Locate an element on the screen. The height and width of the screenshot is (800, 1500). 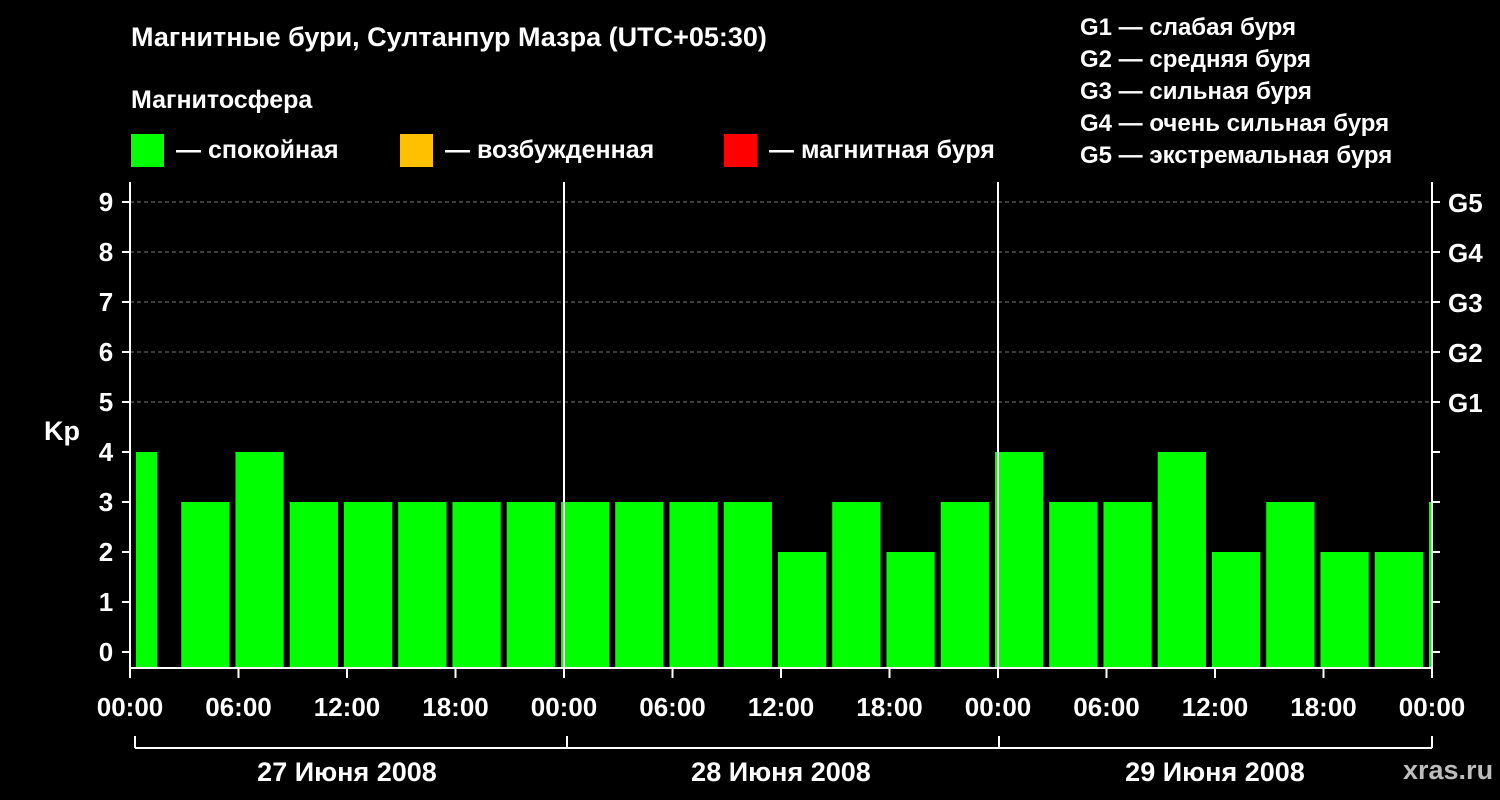
y-tick-label: 8 is located at coordinates (106, 252).